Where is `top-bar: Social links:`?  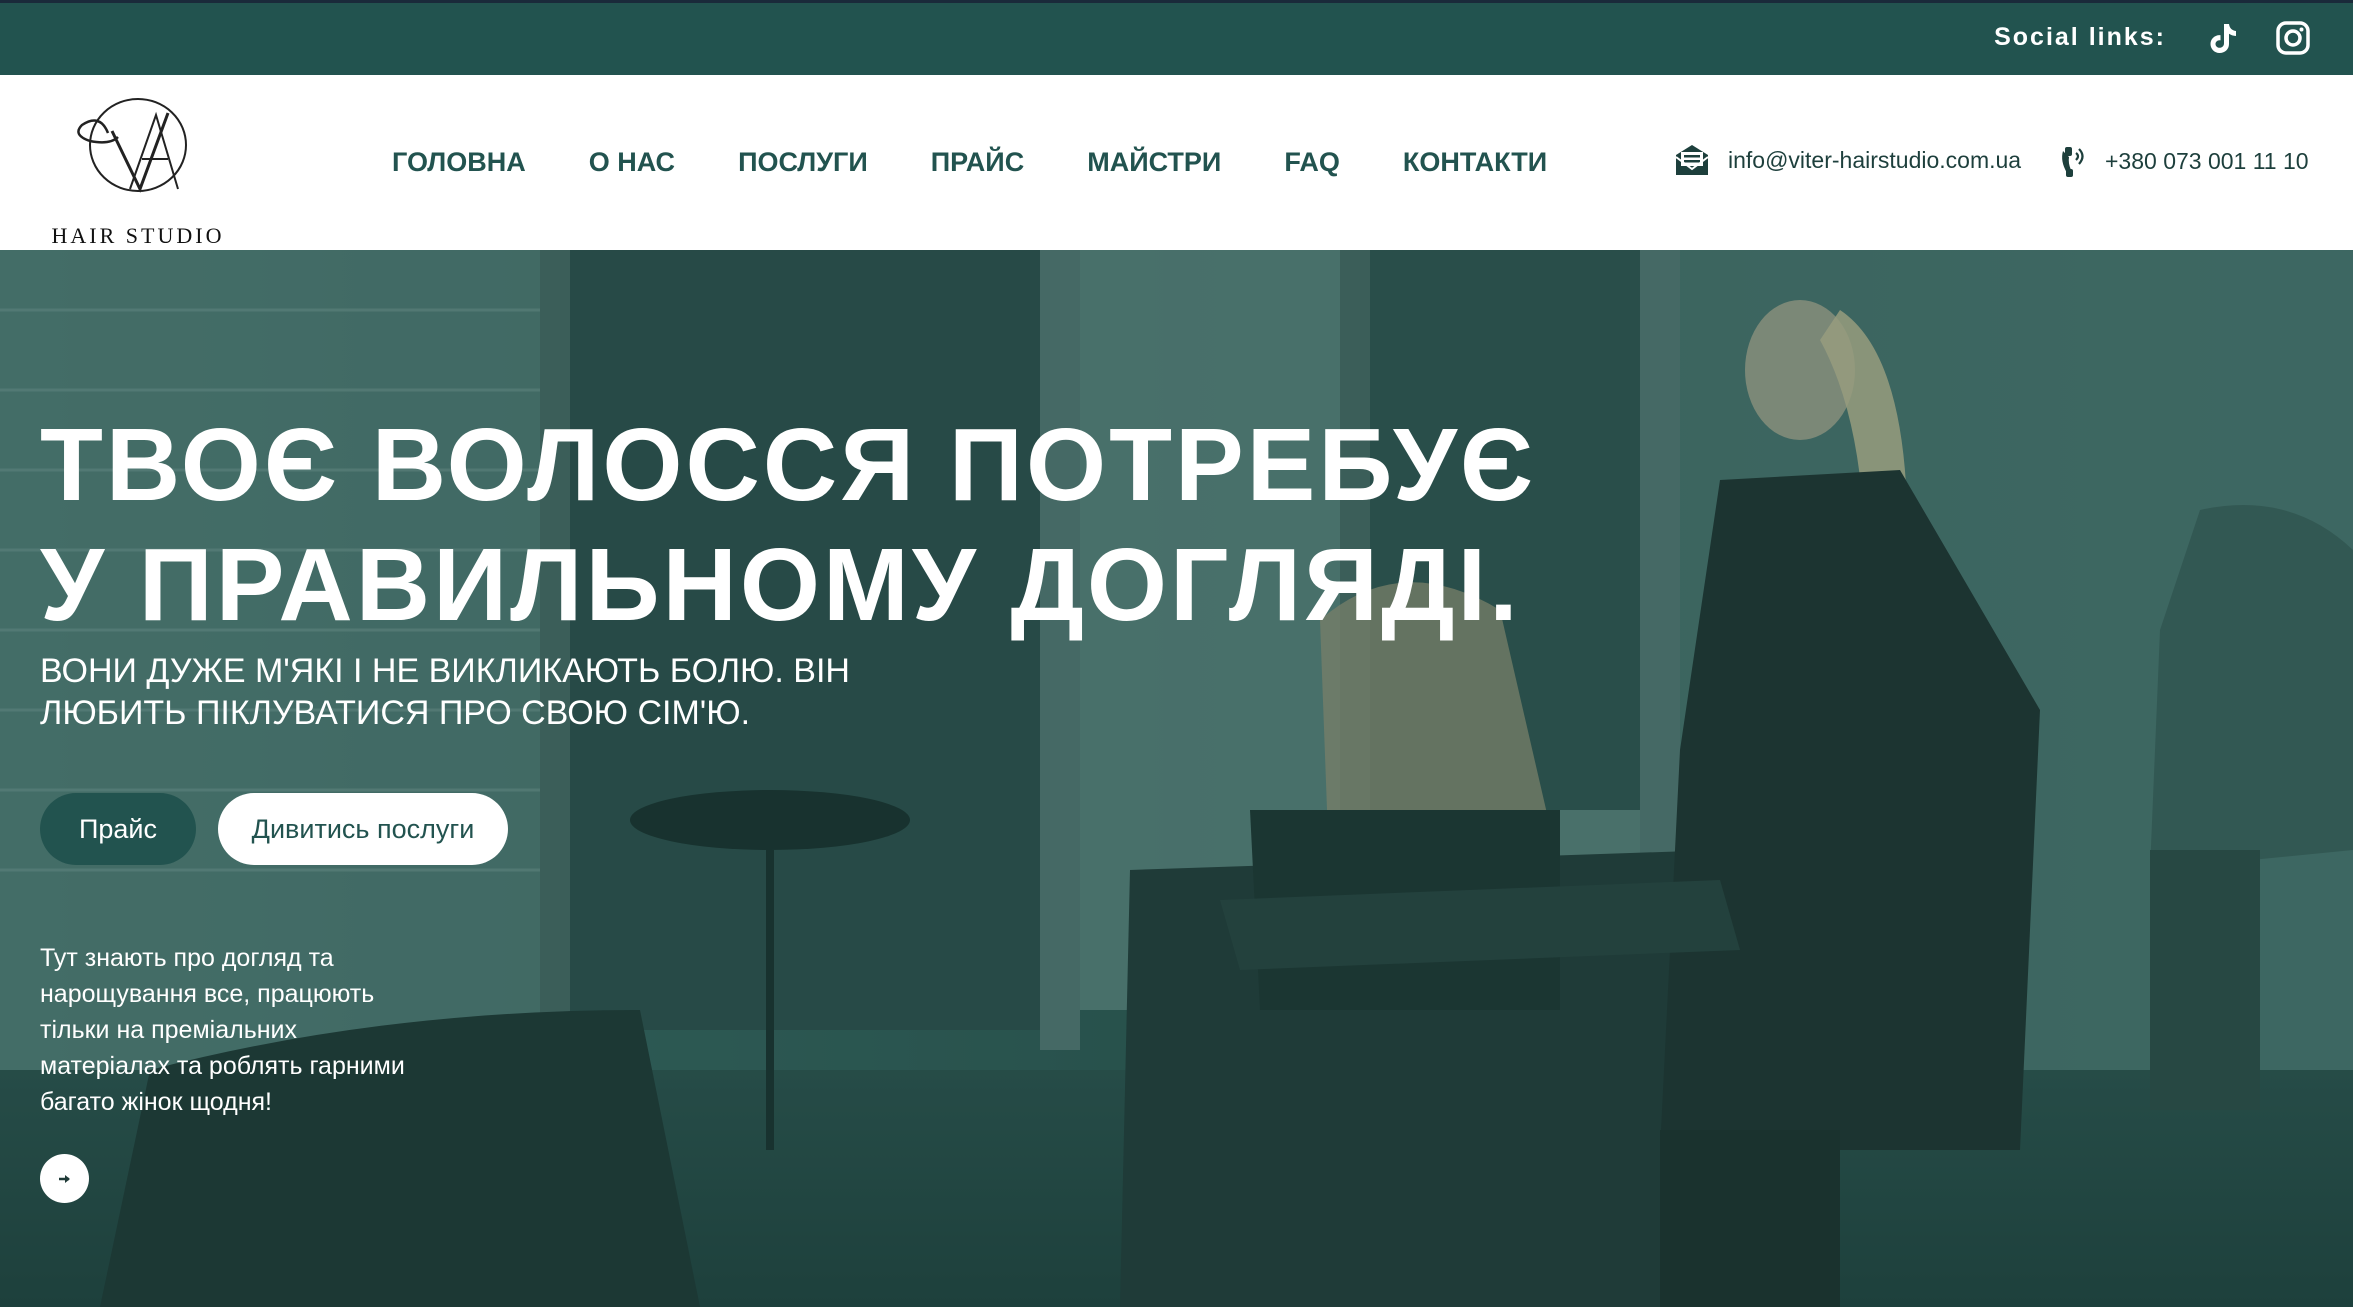 top-bar: Social links: is located at coordinates (1176, 37).